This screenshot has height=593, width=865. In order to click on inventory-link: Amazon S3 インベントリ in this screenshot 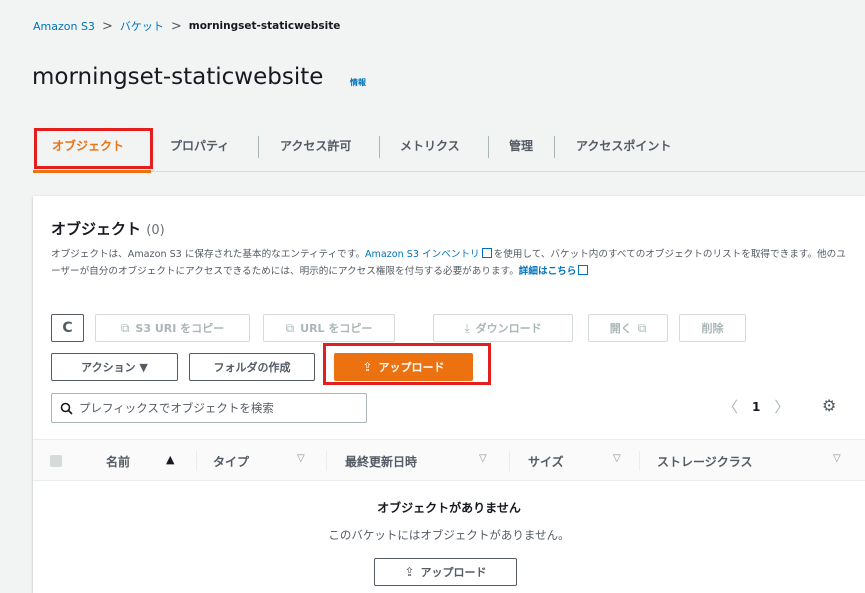, I will do `click(422, 254)`.